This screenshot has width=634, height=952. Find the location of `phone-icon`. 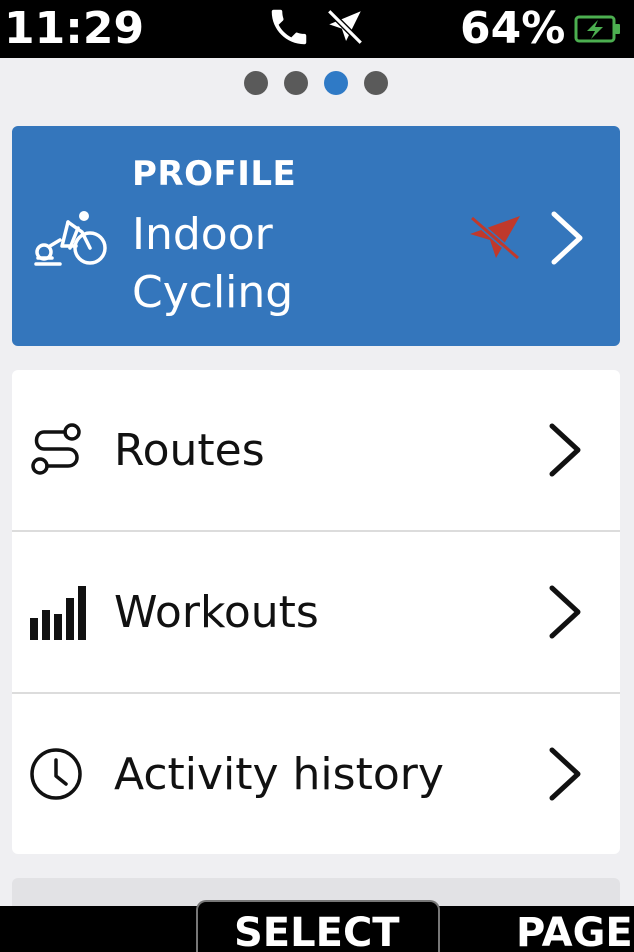

phone-icon is located at coordinates (289, 29).